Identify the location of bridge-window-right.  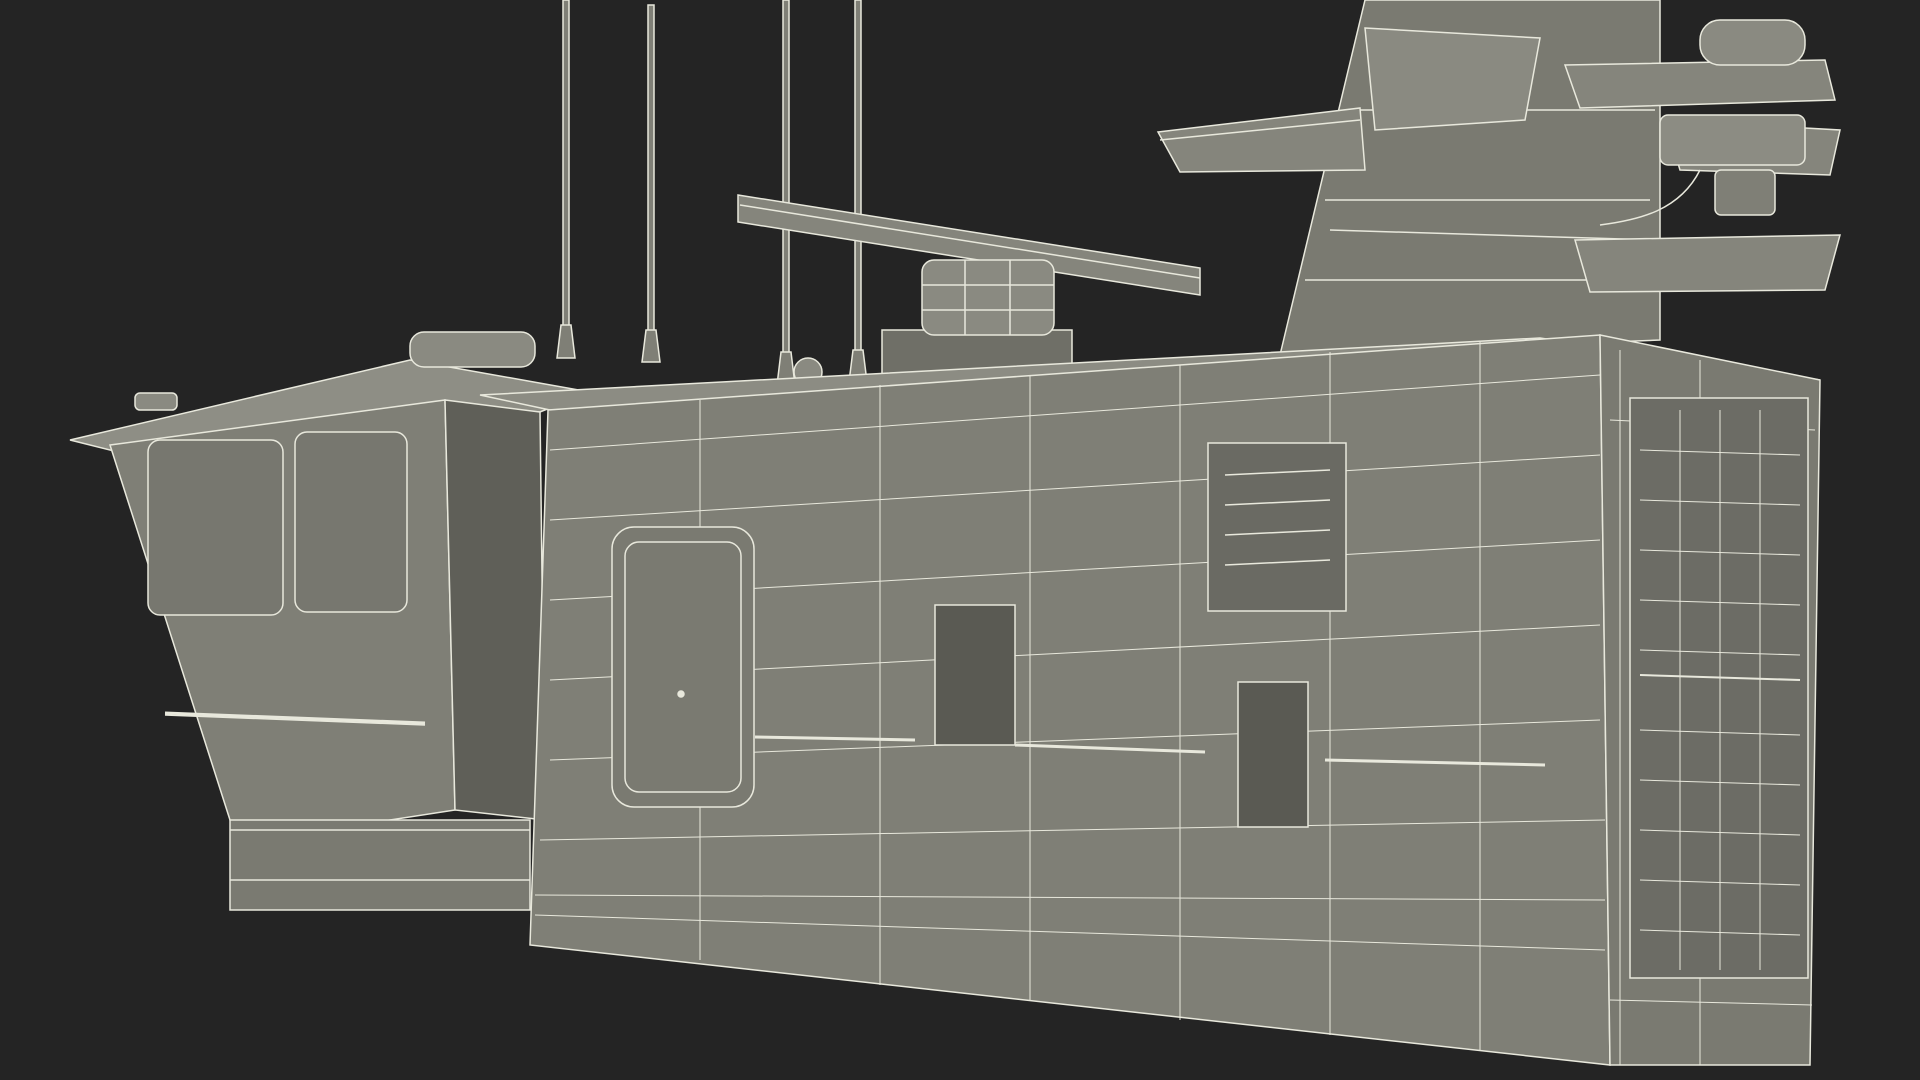
(351, 522).